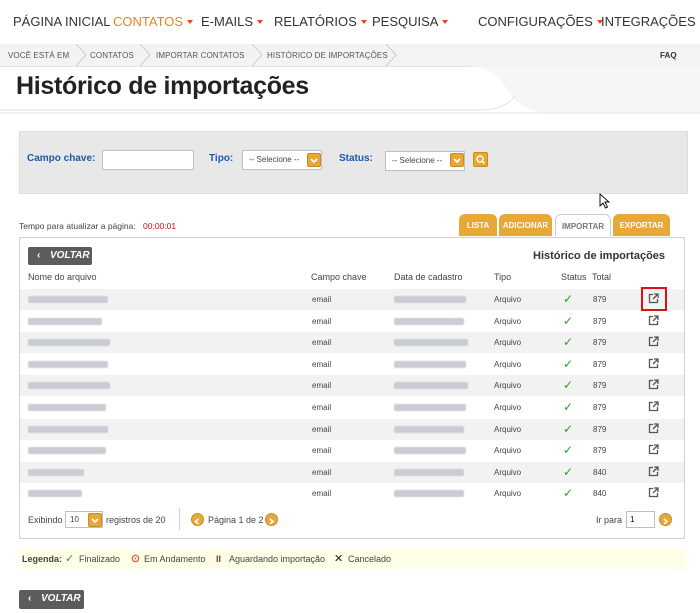 This screenshot has height=613, width=700. What do you see at coordinates (356, 158) in the screenshot?
I see `status-label: Status:` at bounding box center [356, 158].